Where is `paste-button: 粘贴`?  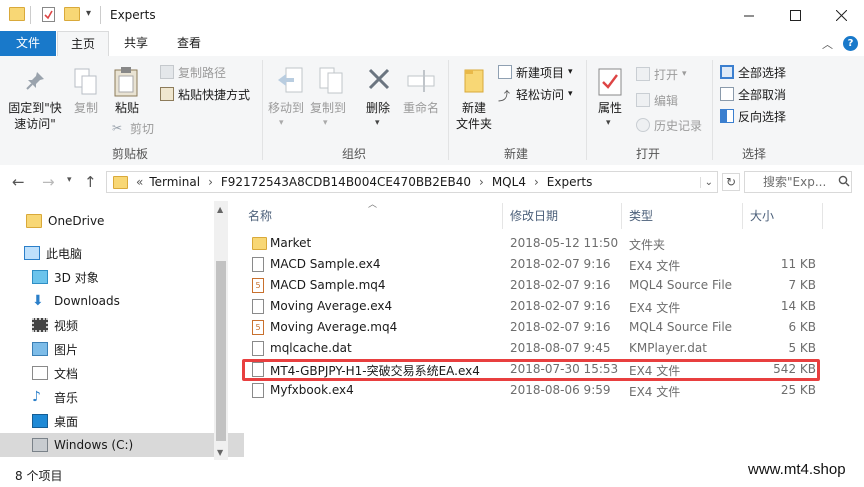
paste-button: 粘贴 is located at coordinates (127, 108).